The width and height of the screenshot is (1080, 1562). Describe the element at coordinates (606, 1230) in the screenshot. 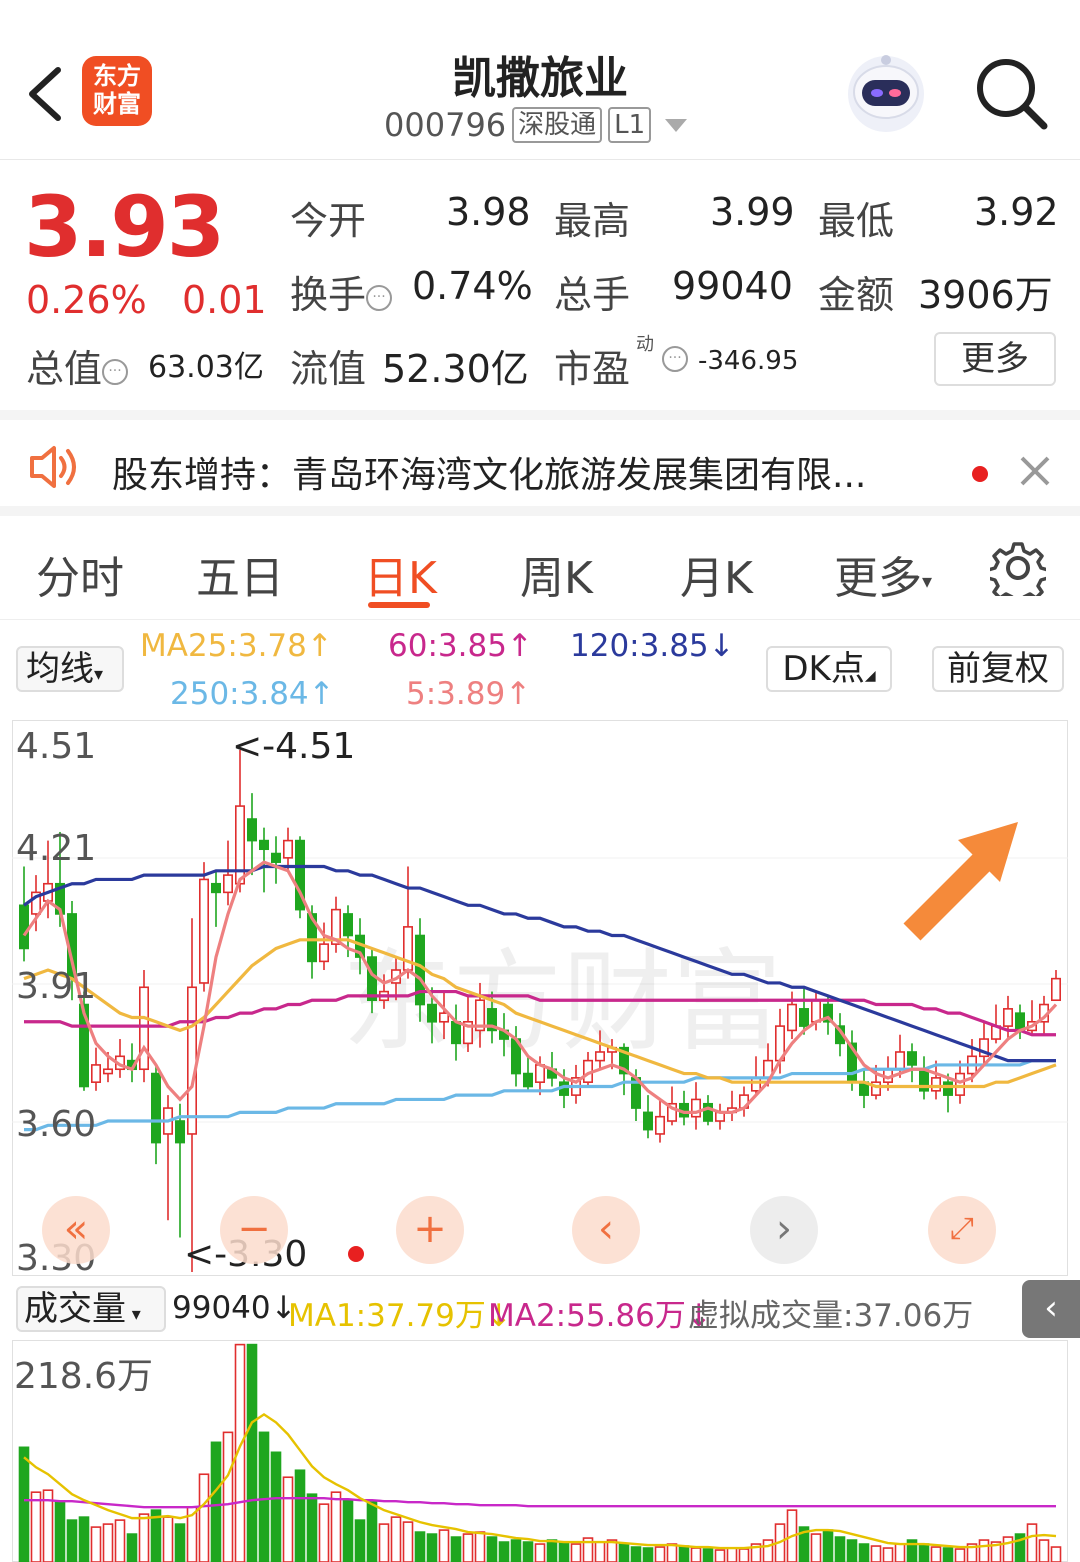

I see `step-back-button: ‹` at that location.